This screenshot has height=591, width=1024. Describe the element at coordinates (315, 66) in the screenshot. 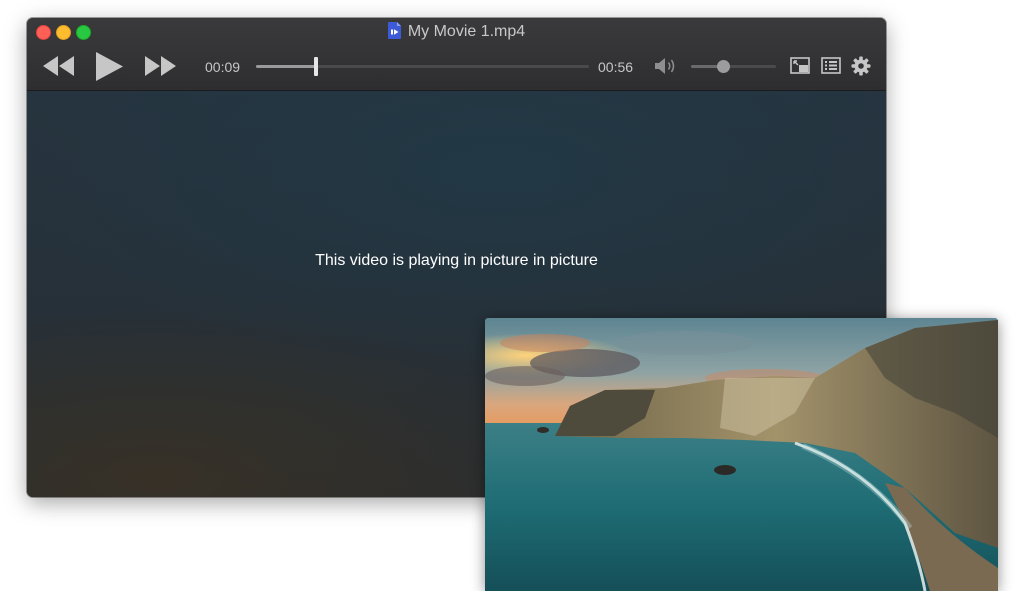

I see `seek-bar-handle` at that location.